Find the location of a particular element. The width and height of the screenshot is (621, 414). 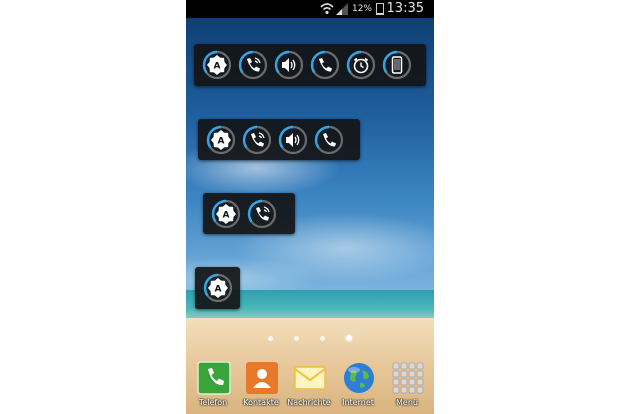

phone-device-icon is located at coordinates (397, 65).